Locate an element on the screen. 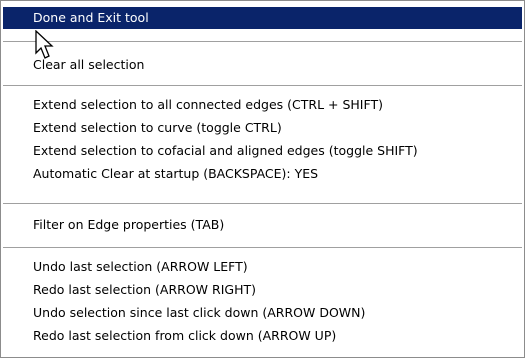 This screenshot has height=360, width=527. menu-item-filter-edge-properties: Filter on Edge properties (TAB) is located at coordinates (262, 225).